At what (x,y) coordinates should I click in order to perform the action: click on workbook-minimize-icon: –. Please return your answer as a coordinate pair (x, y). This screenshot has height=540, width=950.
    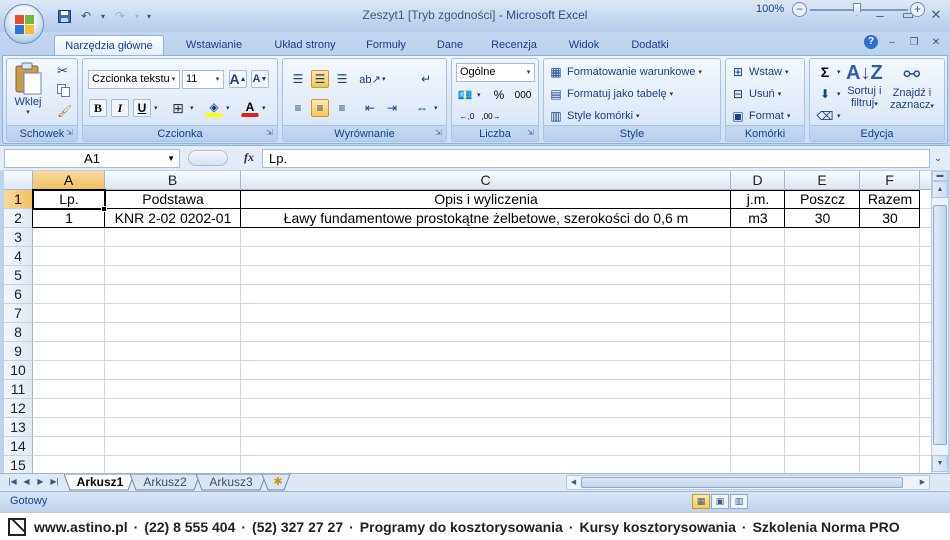
    Looking at the image, I should click on (892, 42).